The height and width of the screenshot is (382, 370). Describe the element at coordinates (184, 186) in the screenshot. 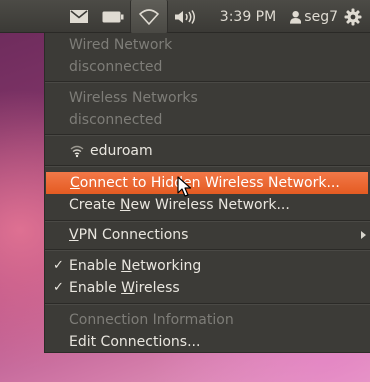

I see `mouse-pointer-icon` at that location.